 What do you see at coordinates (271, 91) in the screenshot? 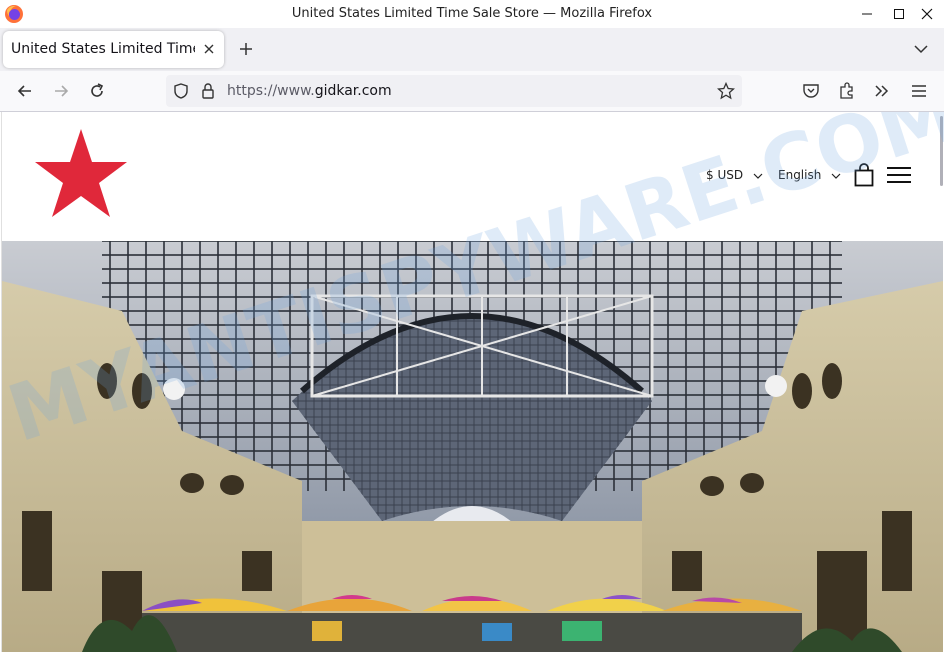
I see `url-prefix: https://www.` at bounding box center [271, 91].